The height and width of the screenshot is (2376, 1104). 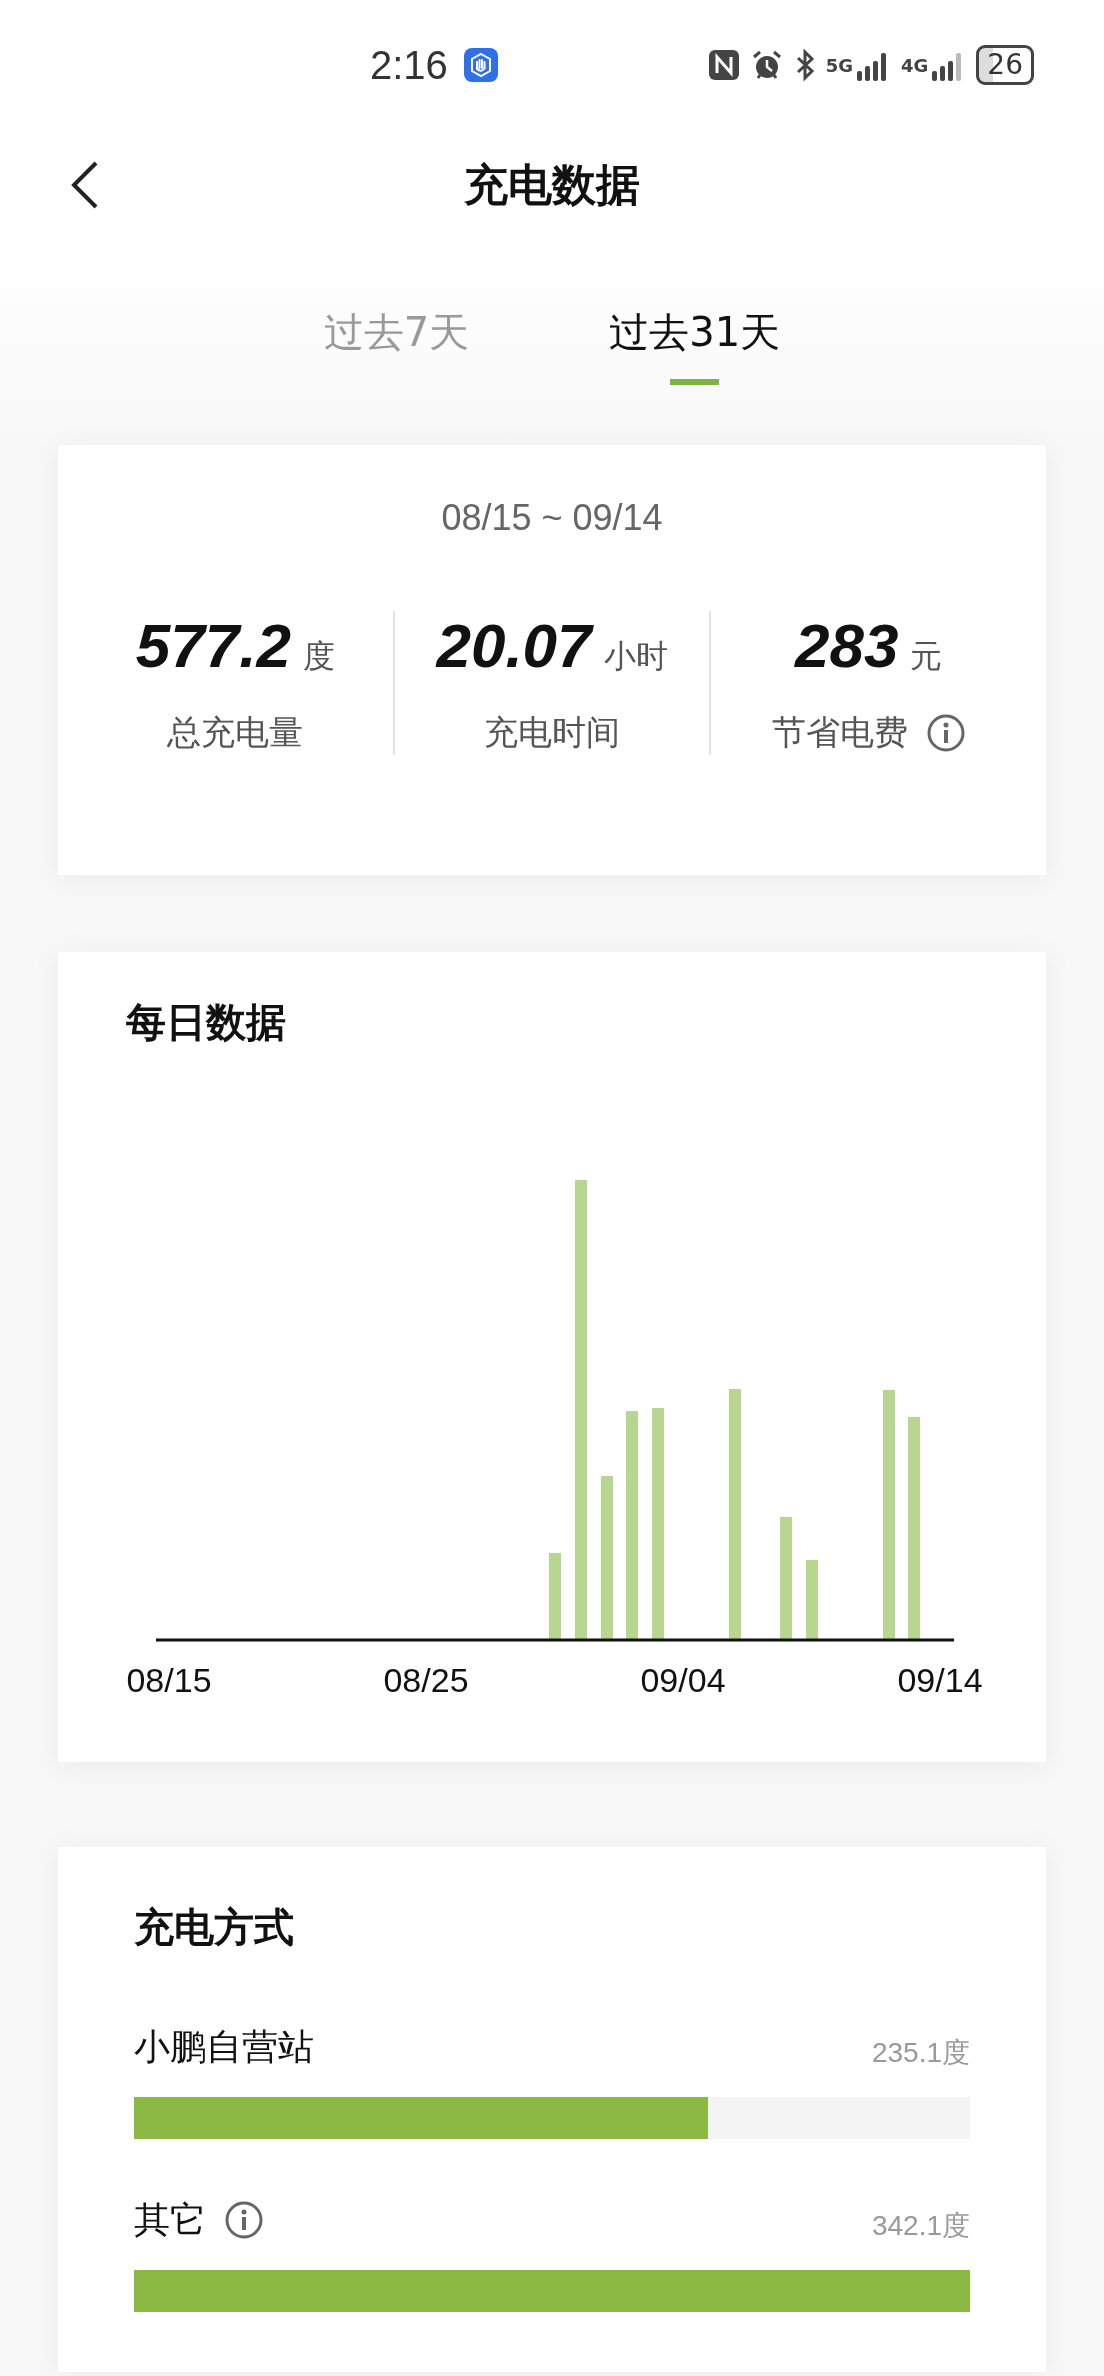 I want to click on axis-label: 09/14, so click(x=940, y=1680).